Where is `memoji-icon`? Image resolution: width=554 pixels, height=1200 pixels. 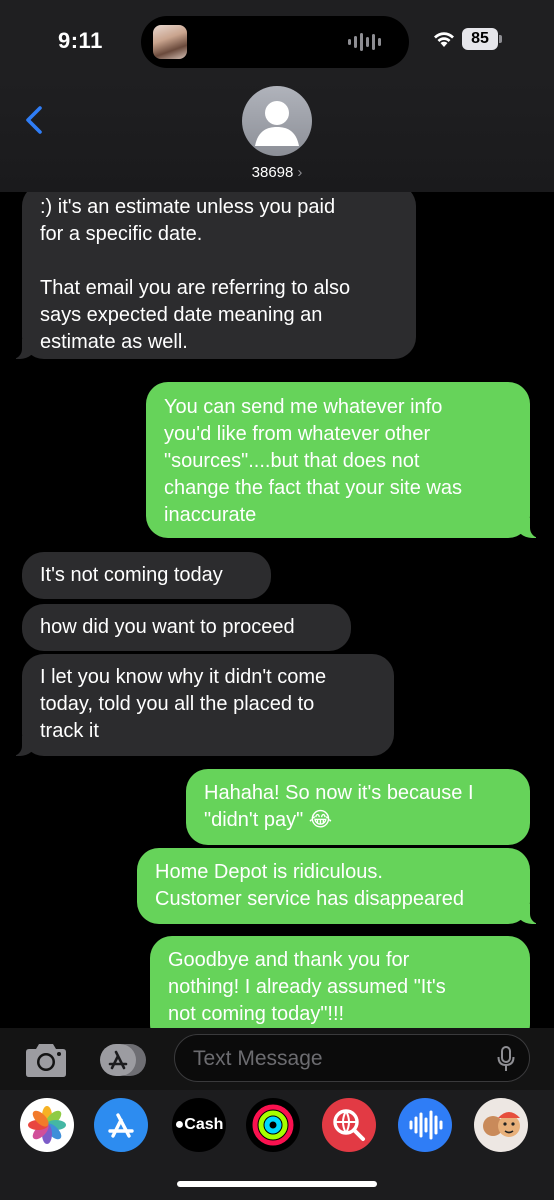
memoji-icon is located at coordinates (501, 1125).